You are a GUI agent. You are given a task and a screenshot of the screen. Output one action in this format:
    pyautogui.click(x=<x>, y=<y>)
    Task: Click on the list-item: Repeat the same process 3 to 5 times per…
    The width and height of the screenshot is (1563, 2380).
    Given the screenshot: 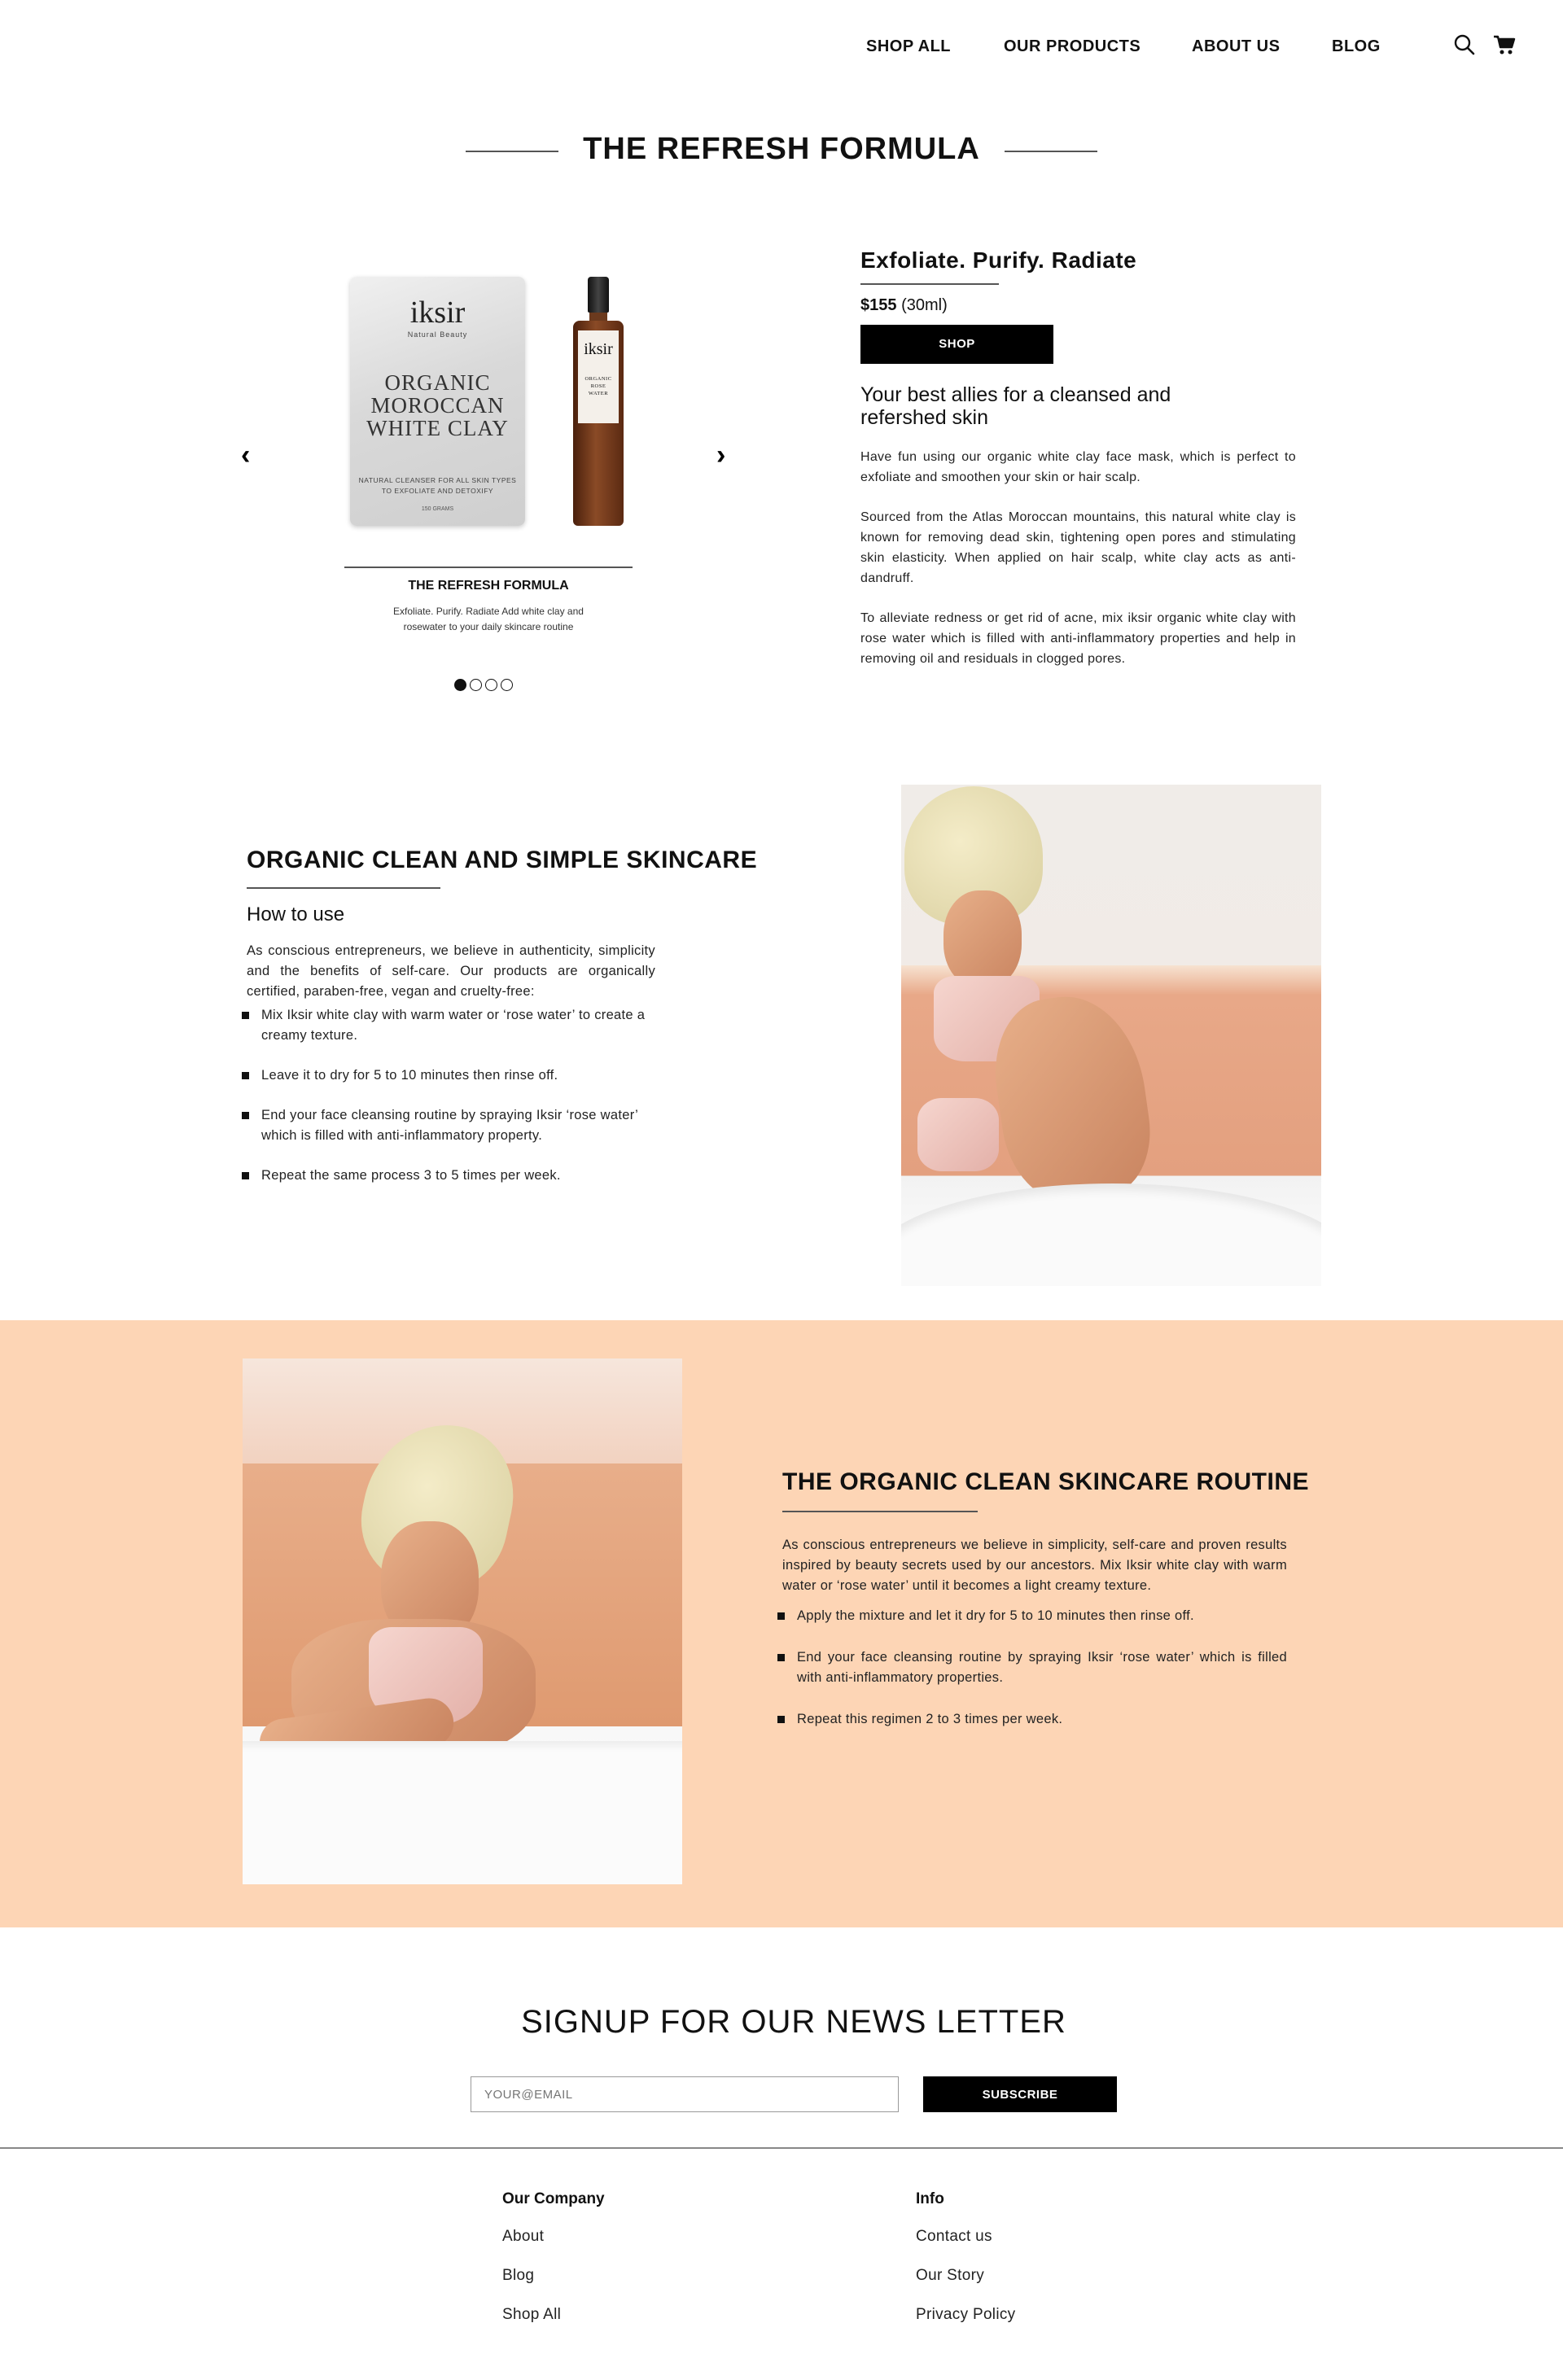 What is the action you would take?
    pyautogui.click(x=450, y=1176)
    